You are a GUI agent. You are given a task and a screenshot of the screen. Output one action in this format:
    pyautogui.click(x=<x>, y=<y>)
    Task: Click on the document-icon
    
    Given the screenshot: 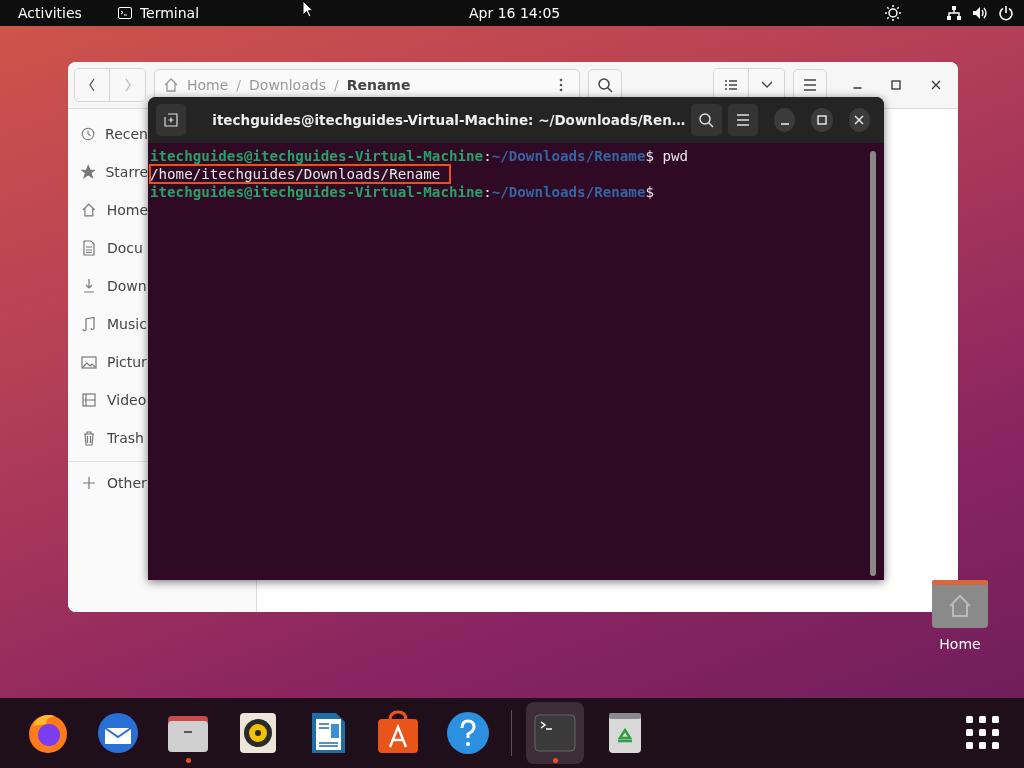 What is the action you would take?
    pyautogui.click(x=89, y=248)
    